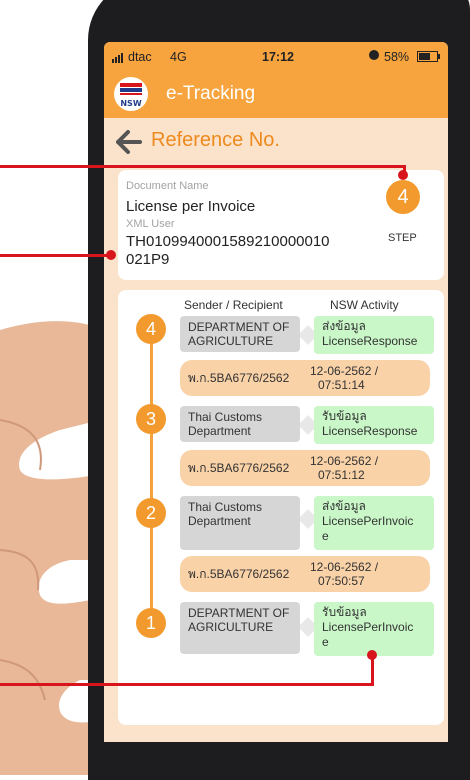 Image resolution: width=470 pixels, height=780 pixels. I want to click on reference-time: 07:51:12, so click(341, 475).